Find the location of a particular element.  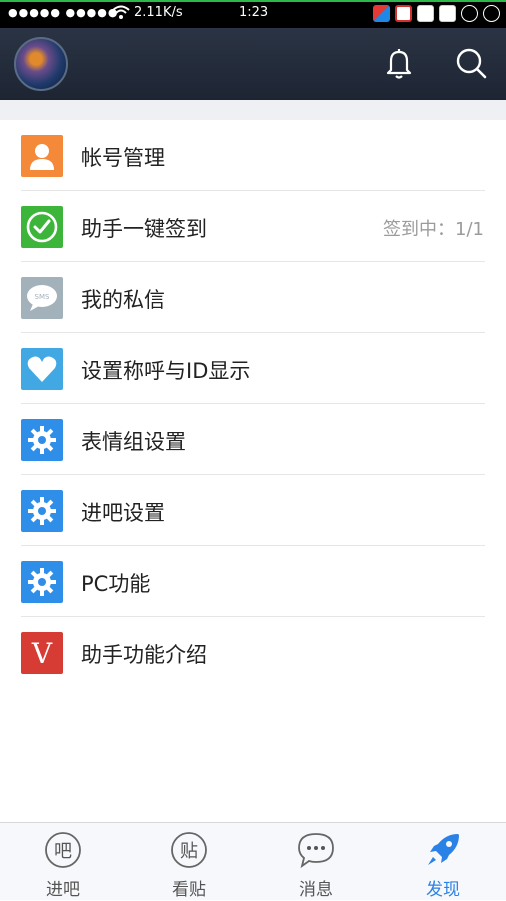

tab-discover: 发现 is located at coordinates (443, 862).